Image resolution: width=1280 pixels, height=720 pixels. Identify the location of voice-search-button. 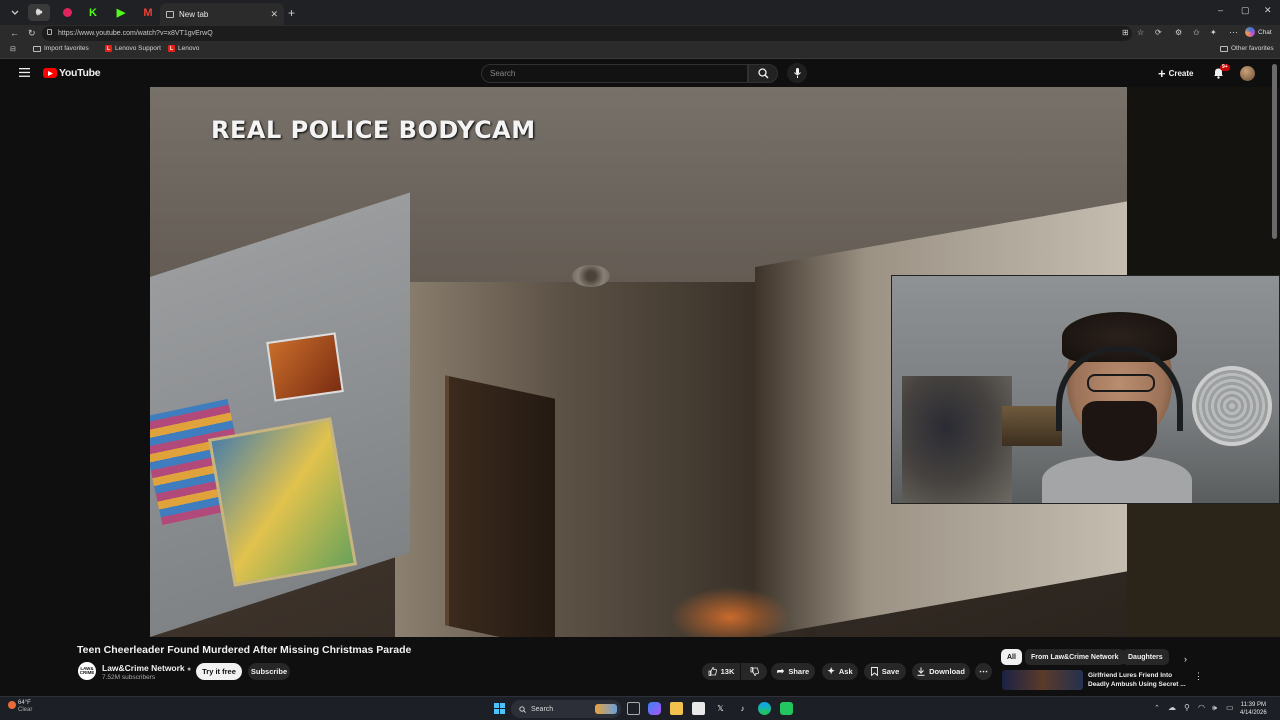
(797, 73).